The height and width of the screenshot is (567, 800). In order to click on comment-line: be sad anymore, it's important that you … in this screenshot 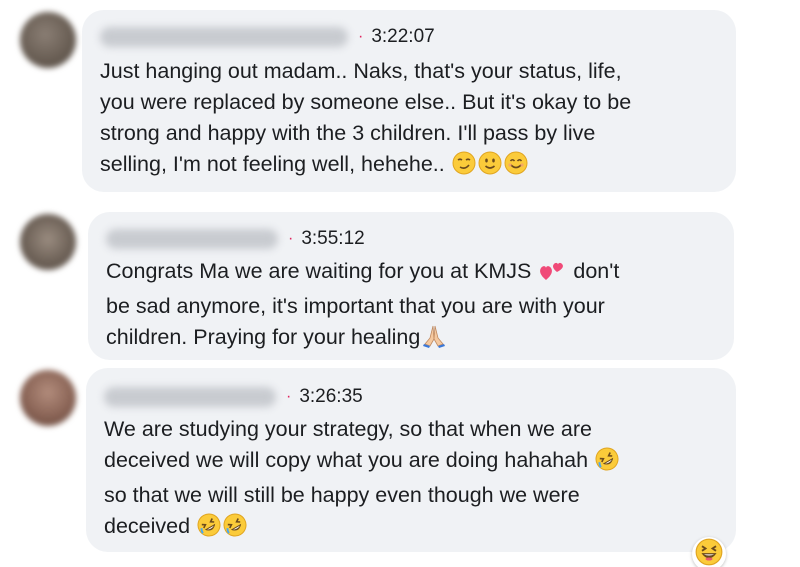, I will do `click(355, 306)`.